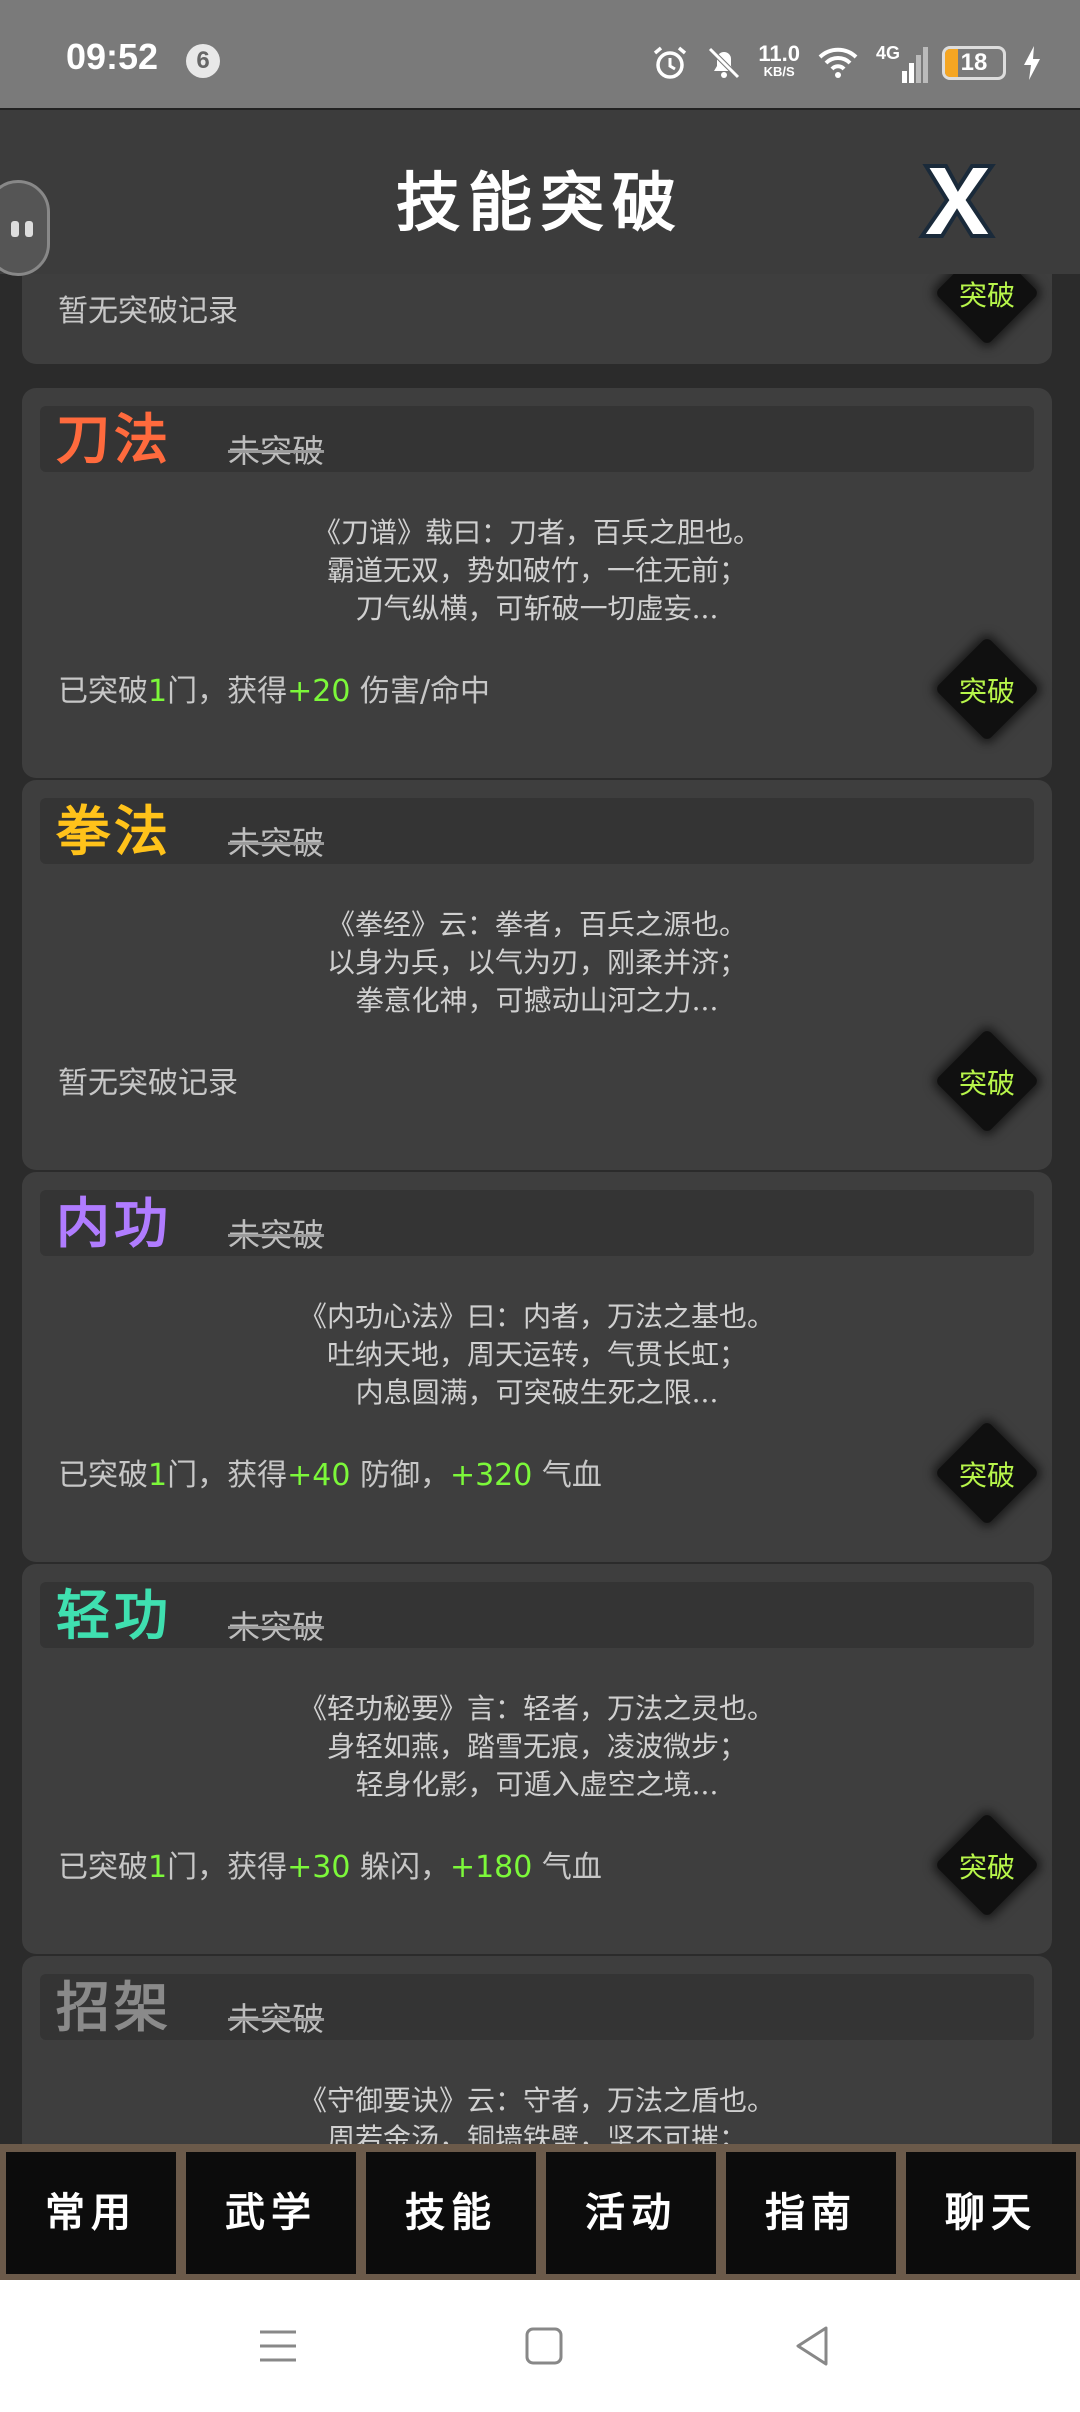 The height and width of the screenshot is (2412, 1080). What do you see at coordinates (537, 319) in the screenshot?
I see `skill-card-partial: 暂无突破记录 突破` at bounding box center [537, 319].